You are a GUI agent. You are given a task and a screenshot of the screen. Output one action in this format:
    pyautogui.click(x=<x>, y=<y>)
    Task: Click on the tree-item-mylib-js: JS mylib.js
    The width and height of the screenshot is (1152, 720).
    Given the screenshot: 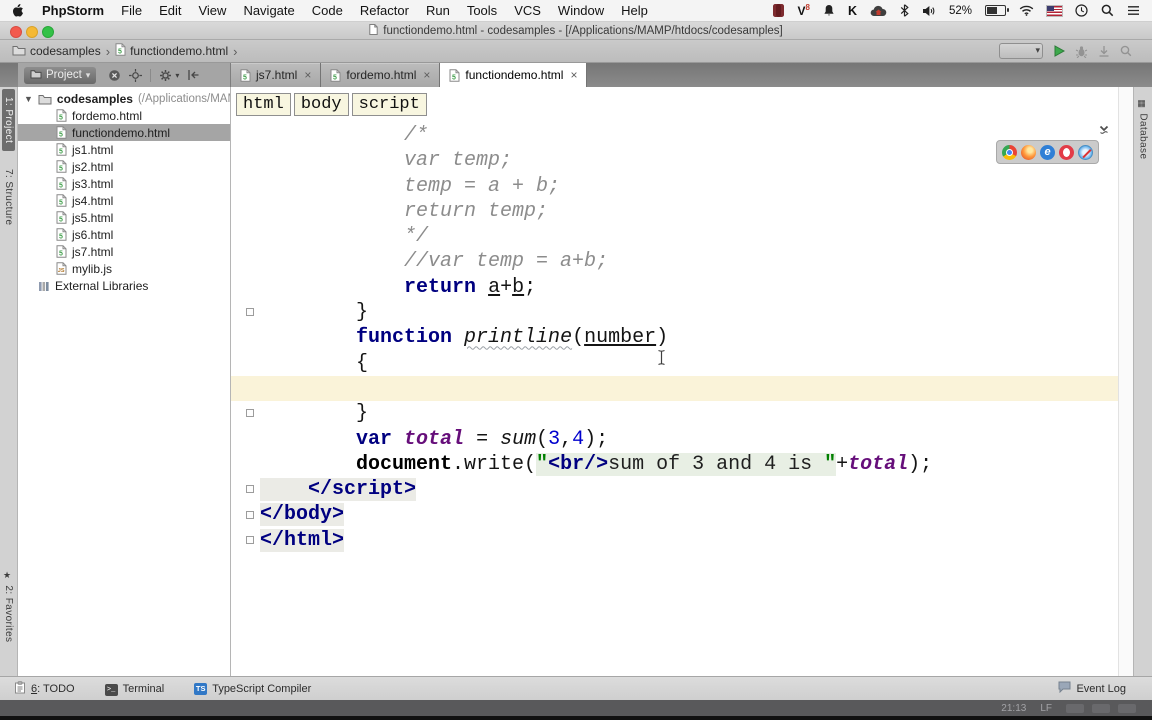 What is the action you would take?
    pyautogui.click(x=124, y=268)
    